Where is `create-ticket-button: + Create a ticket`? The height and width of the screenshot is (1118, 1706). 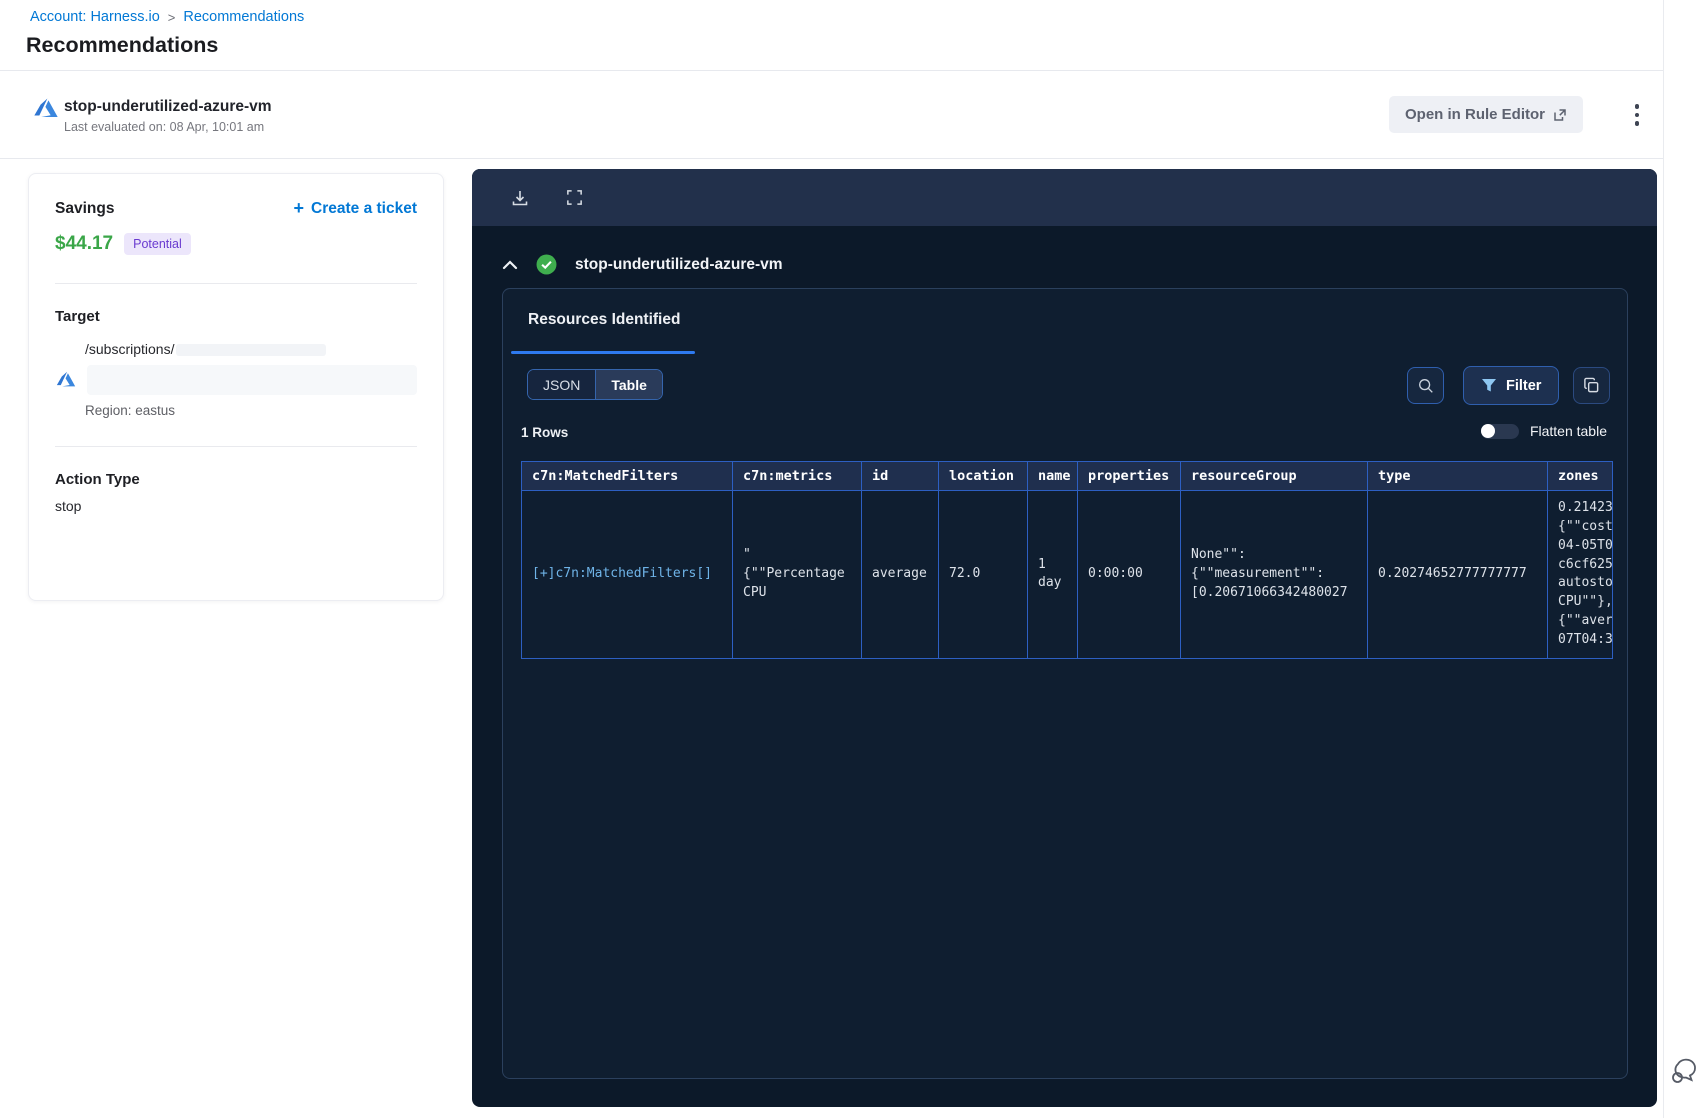 create-ticket-button: + Create a ticket is located at coordinates (356, 208).